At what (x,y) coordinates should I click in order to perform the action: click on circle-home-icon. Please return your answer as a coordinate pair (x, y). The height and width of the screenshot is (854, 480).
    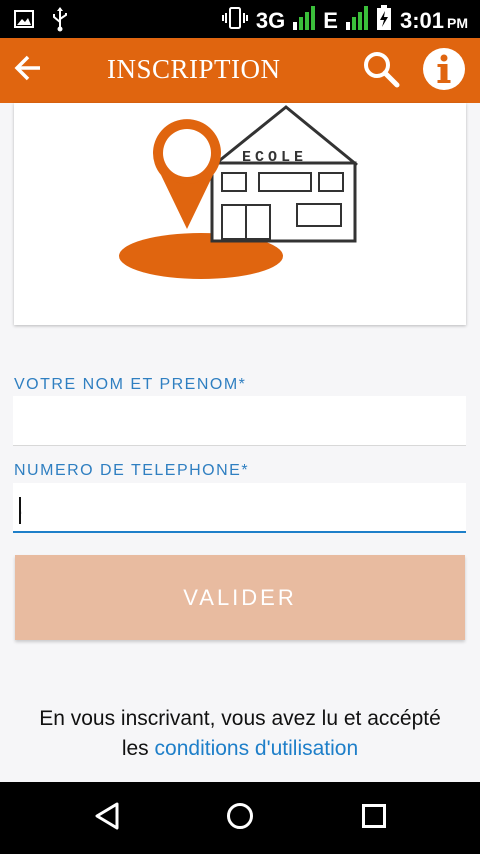
    Looking at the image, I should click on (240, 818).